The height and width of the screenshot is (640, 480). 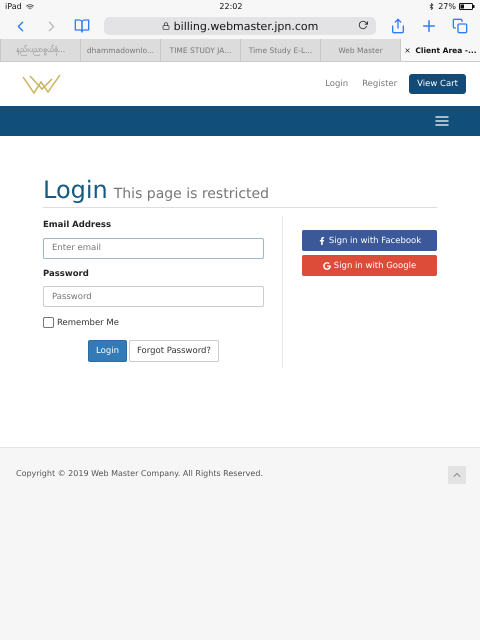 I want to click on scroll-top-button, so click(x=457, y=475).